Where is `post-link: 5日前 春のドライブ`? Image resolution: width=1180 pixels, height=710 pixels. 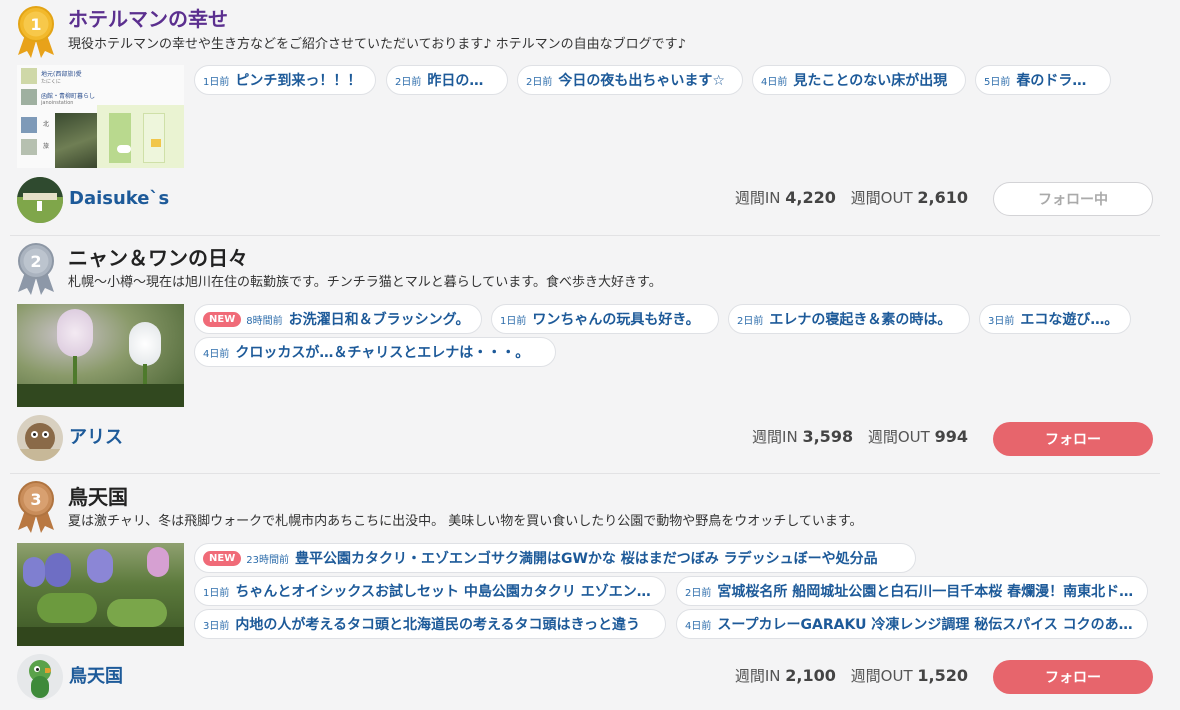 post-link: 5日前 春のドライブ is located at coordinates (1043, 80).